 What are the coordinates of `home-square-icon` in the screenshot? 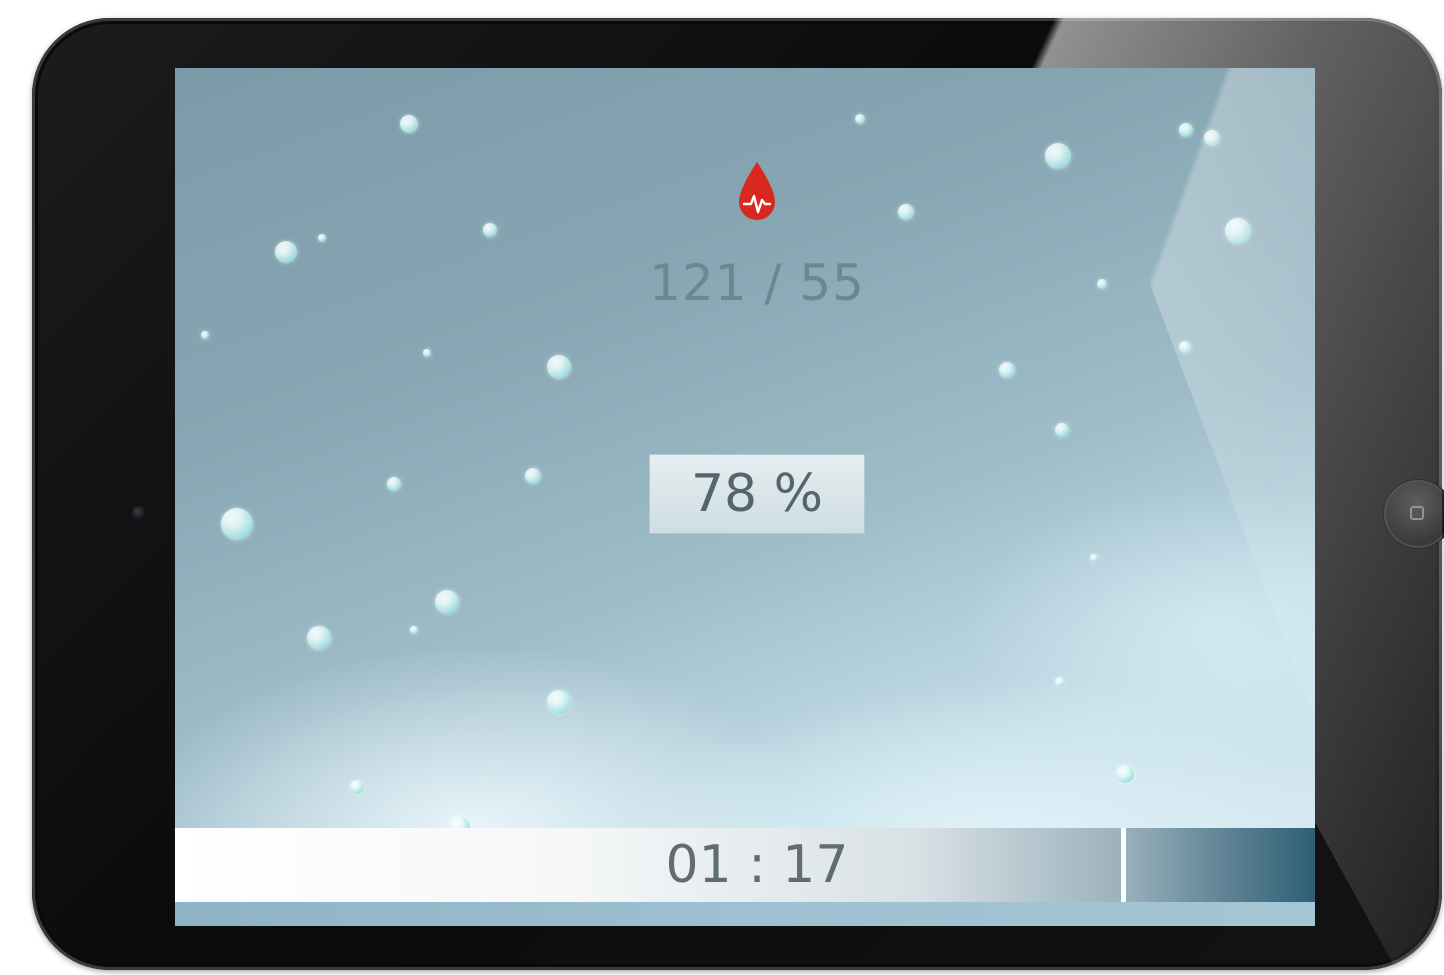 It's located at (1417, 513).